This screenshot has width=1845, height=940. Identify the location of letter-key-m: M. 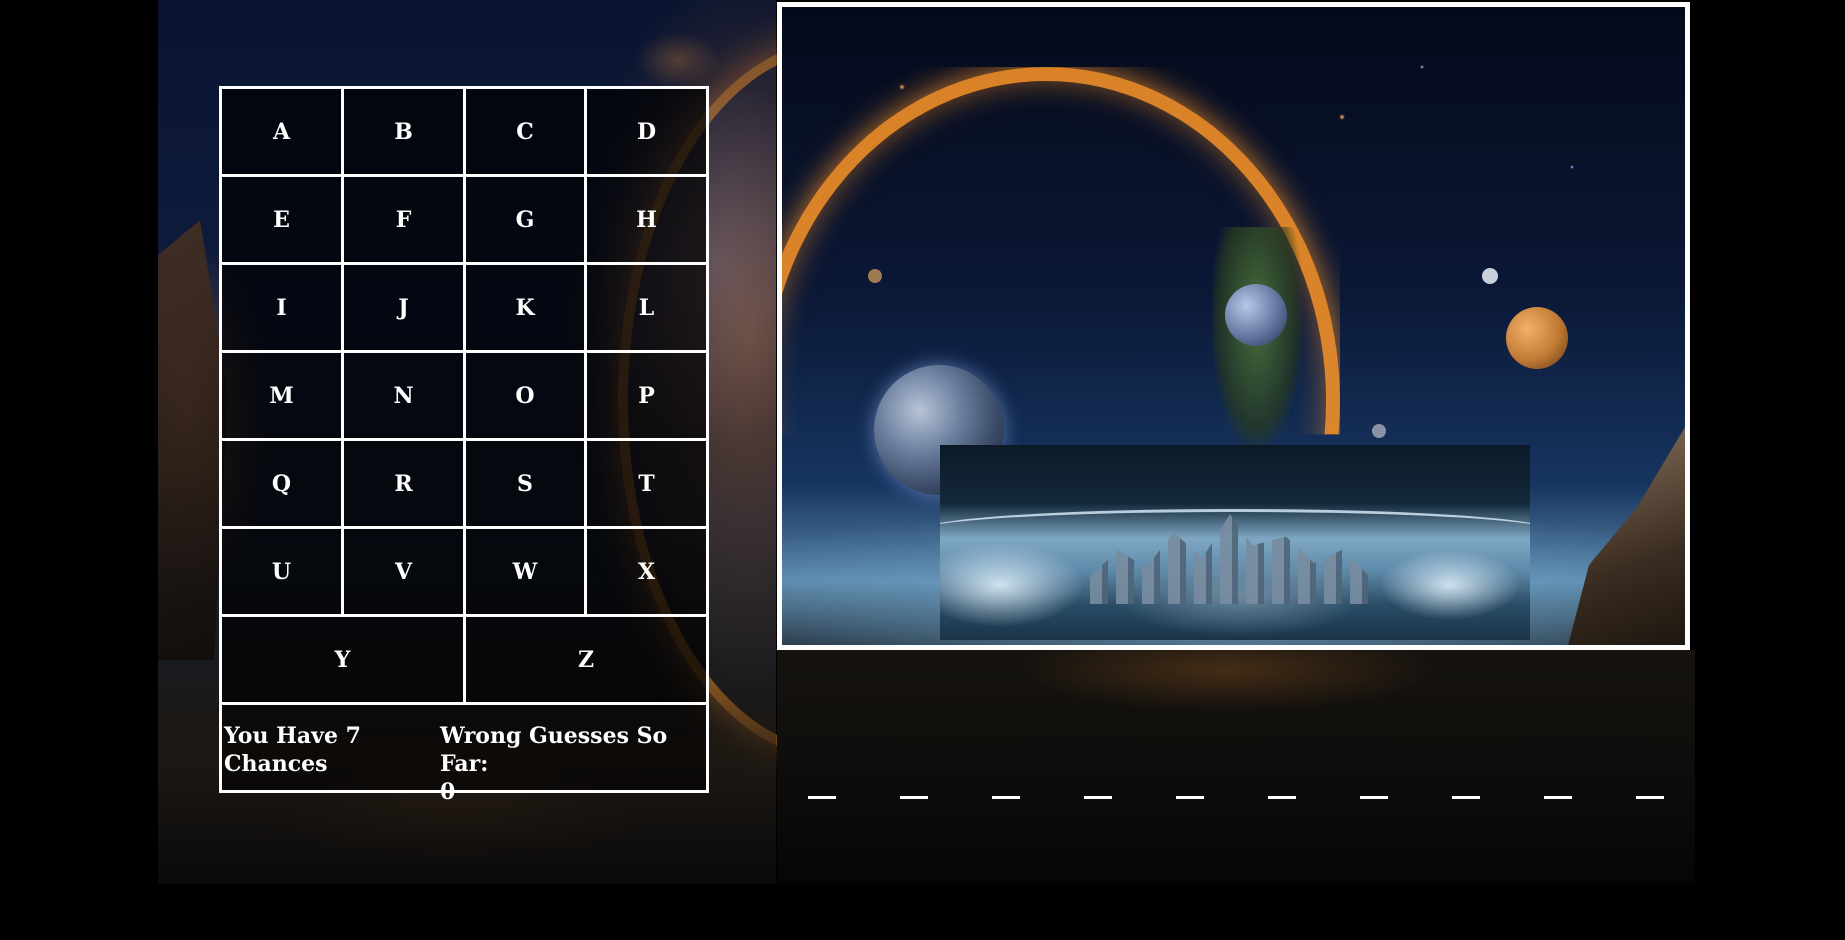
(283, 397).